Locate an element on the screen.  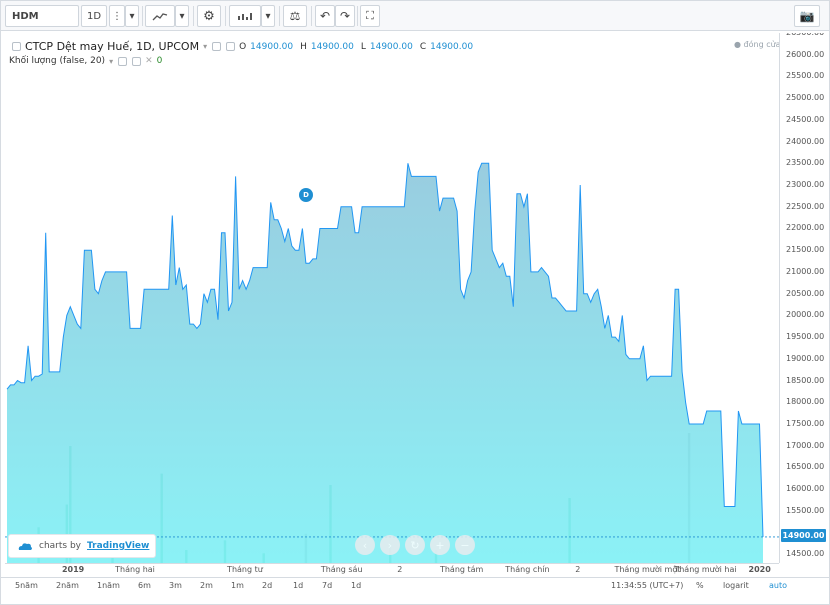
price-tick-label: 16500.00 is located at coordinates (805, 467).